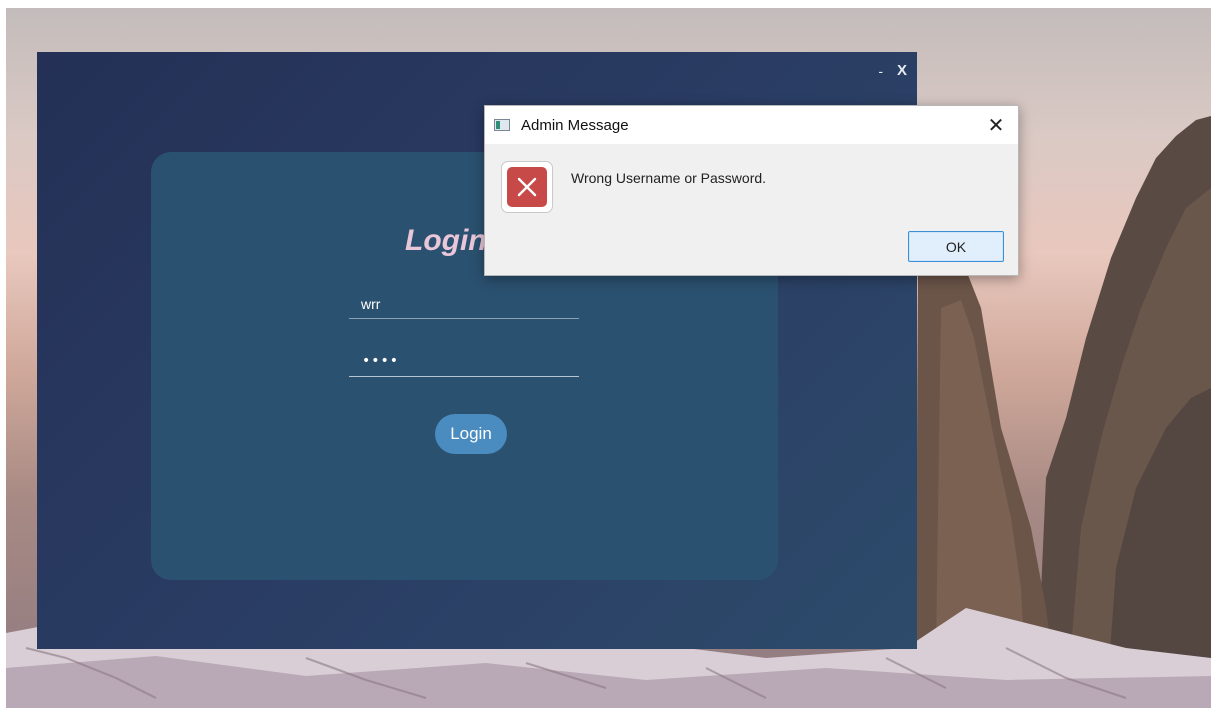 This screenshot has width=1217, height=714. I want to click on dialog-title: Admin Message, so click(575, 125).